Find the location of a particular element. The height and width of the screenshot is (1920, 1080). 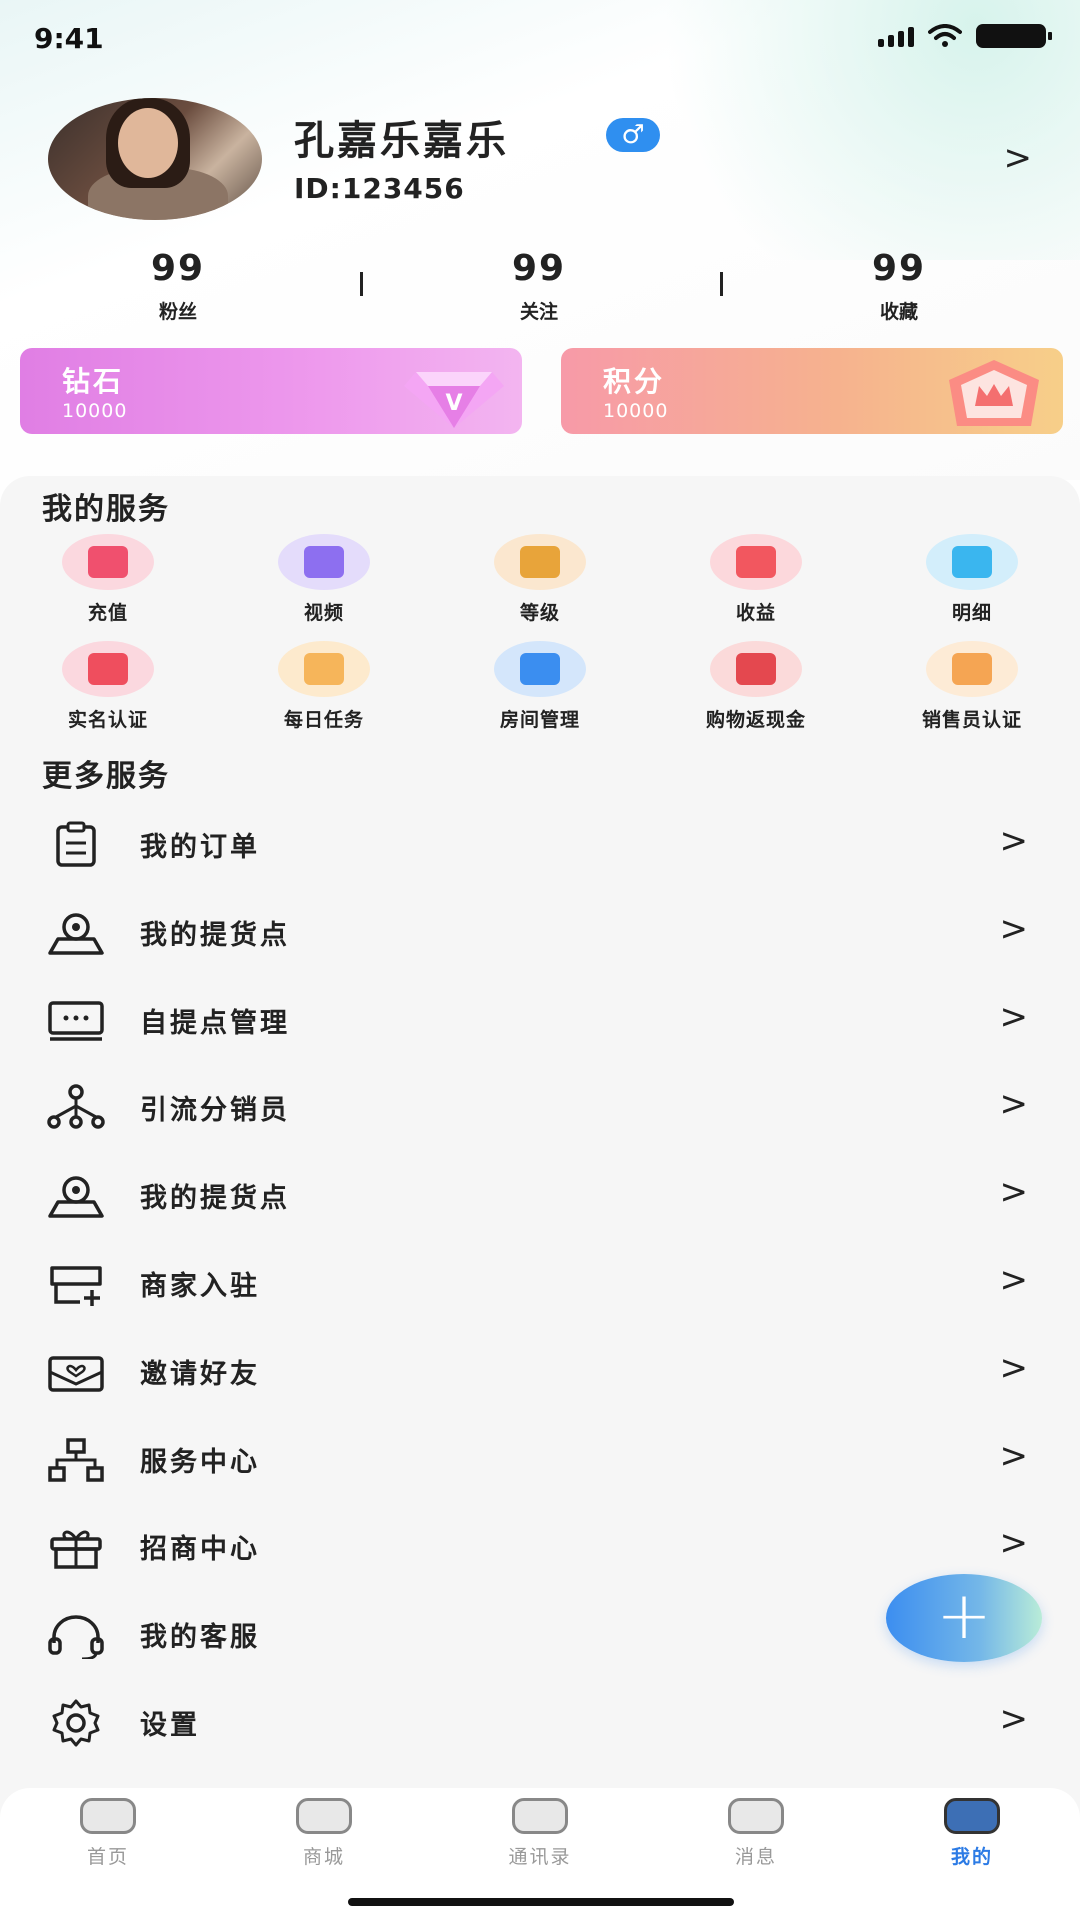

monitor-icon is located at coordinates (76, 1021).